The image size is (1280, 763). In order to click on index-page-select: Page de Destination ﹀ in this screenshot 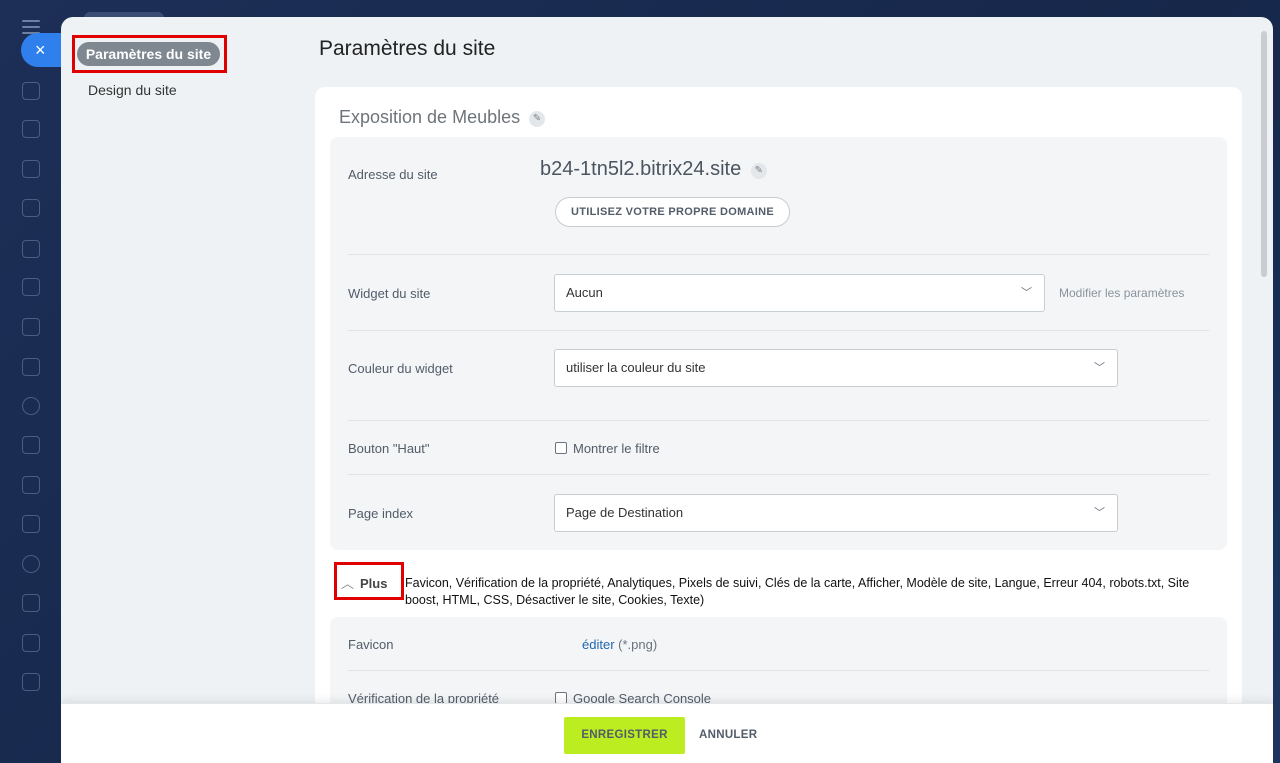, I will do `click(836, 513)`.